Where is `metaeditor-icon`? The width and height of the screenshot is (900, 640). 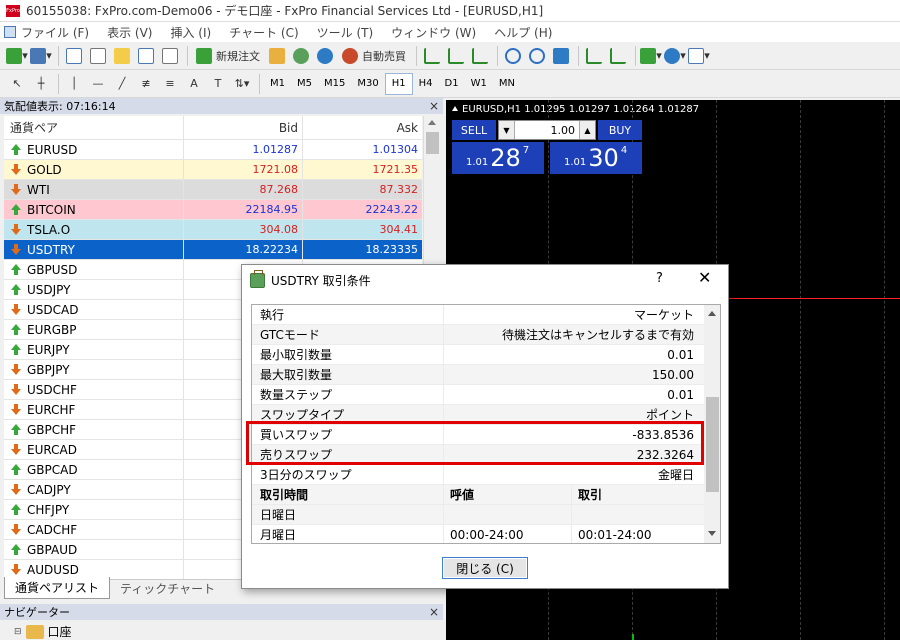
metaeditor-icon is located at coordinates (277, 56).